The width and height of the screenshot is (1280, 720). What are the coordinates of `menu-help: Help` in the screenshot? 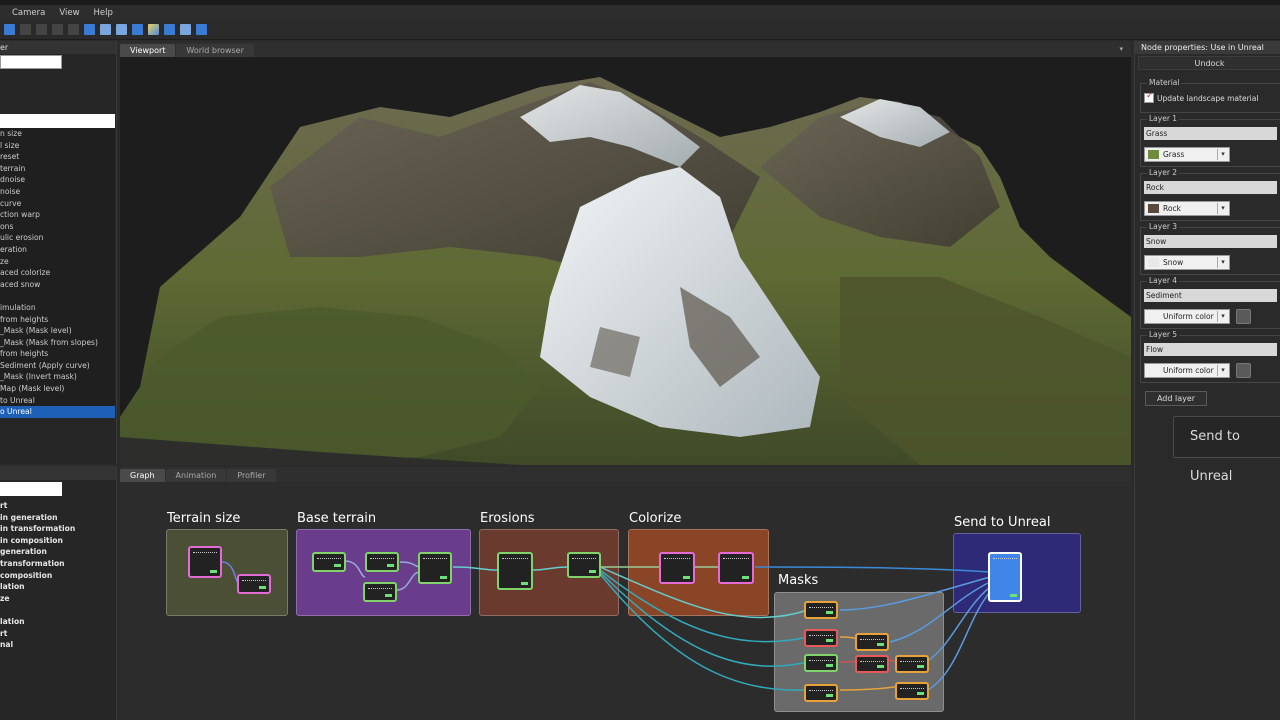 It's located at (103, 13).